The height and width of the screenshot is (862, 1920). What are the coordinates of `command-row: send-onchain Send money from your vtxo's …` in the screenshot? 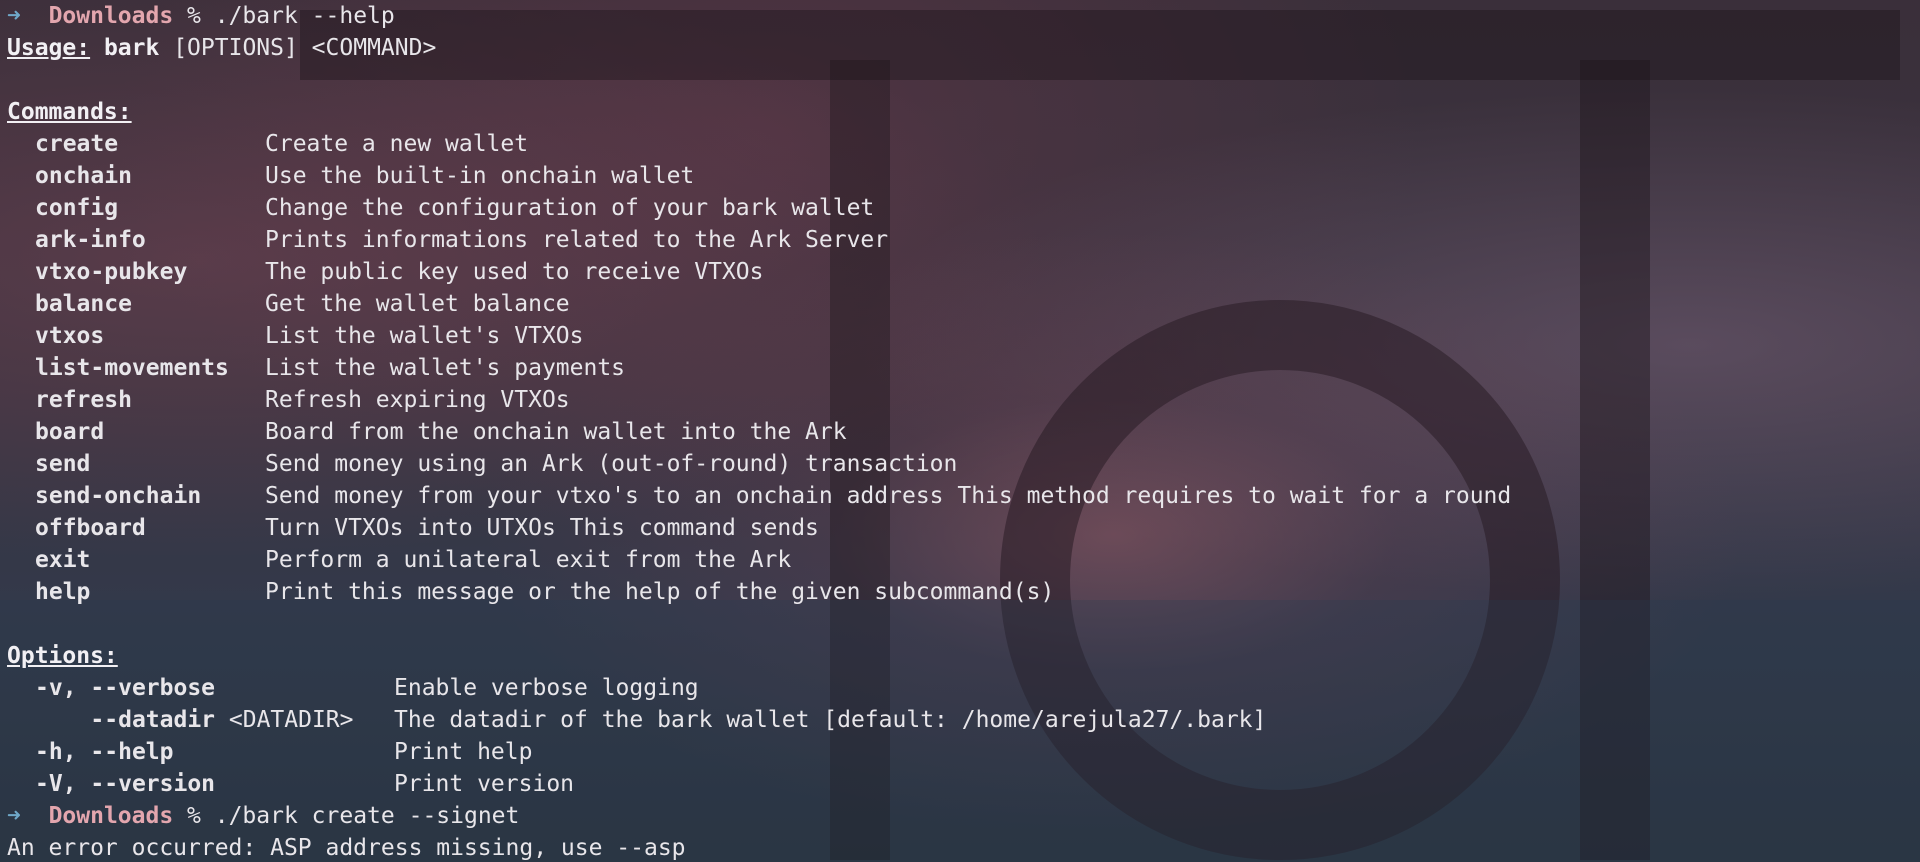 It's located at (759, 496).